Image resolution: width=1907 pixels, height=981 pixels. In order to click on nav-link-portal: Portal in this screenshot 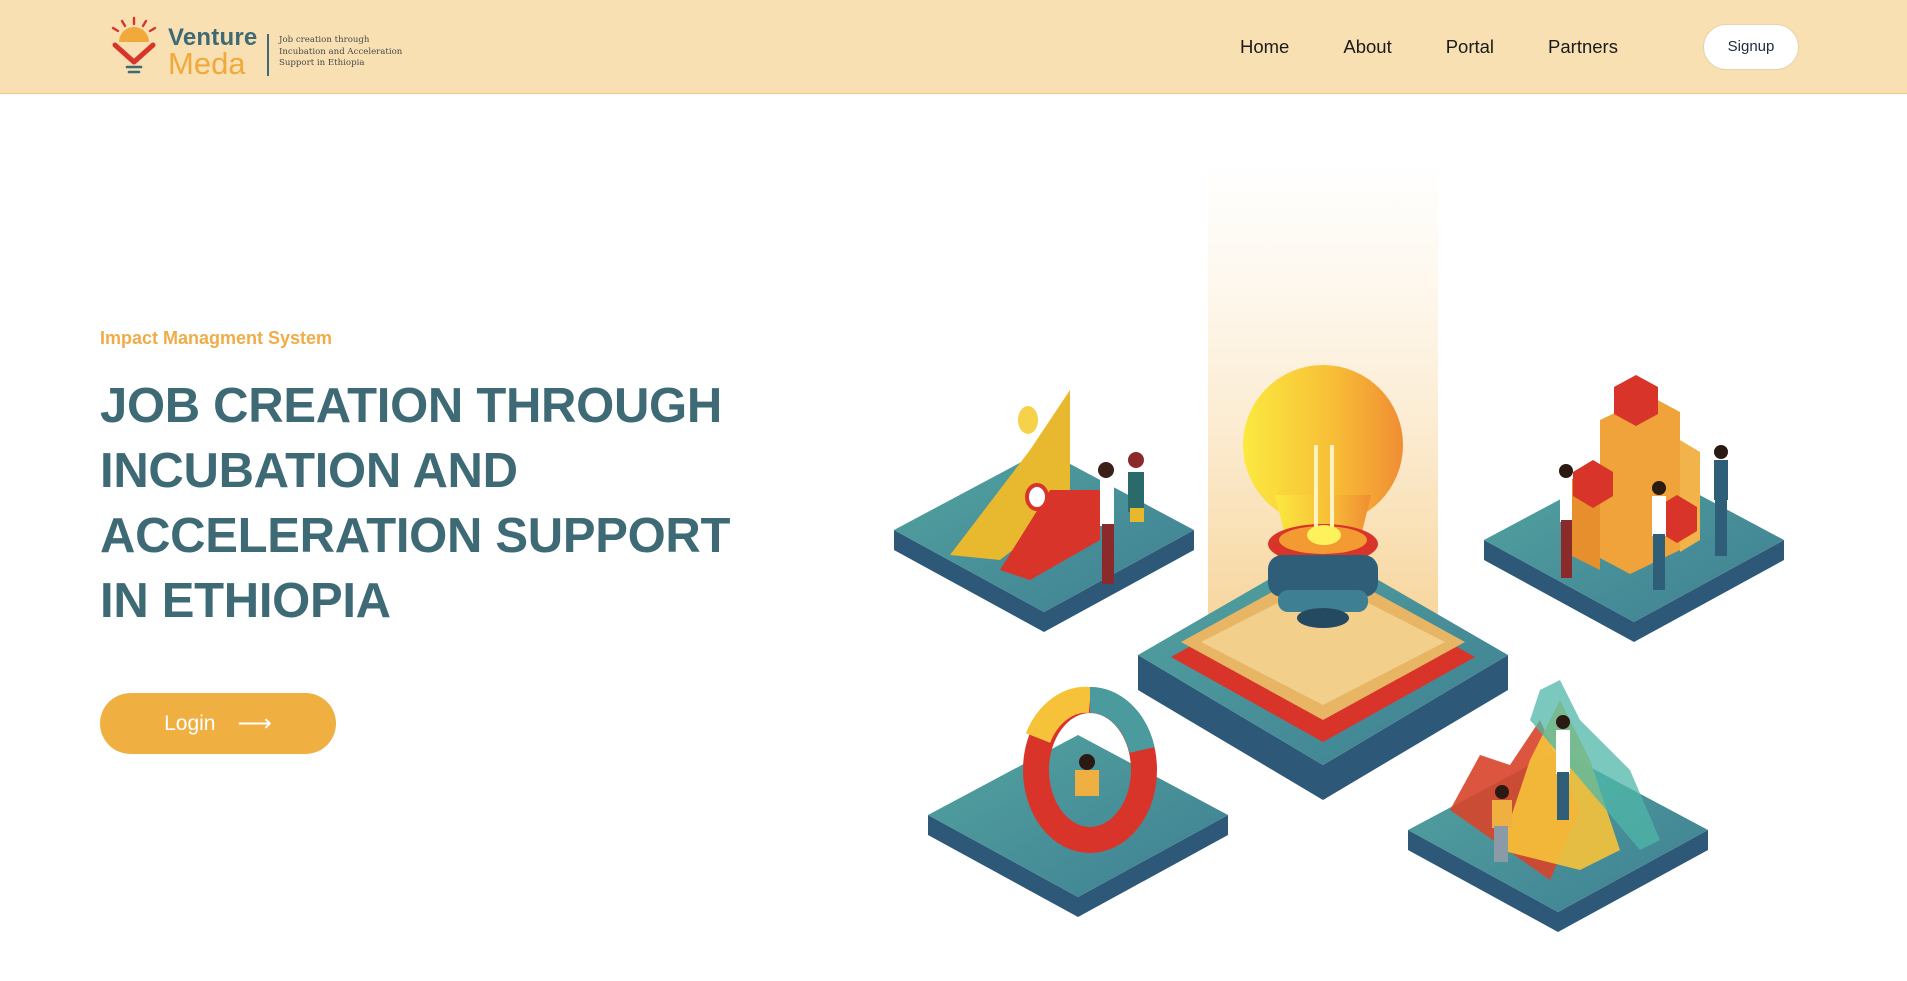, I will do `click(1470, 47)`.